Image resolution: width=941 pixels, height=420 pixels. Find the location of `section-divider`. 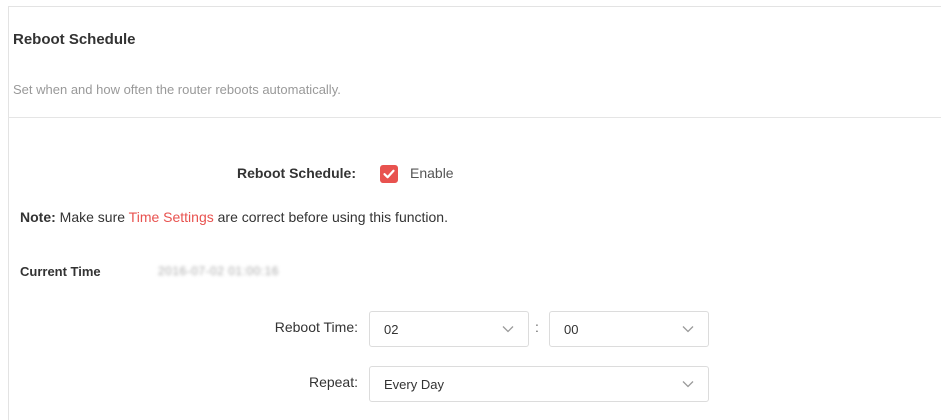

section-divider is located at coordinates (474, 117).